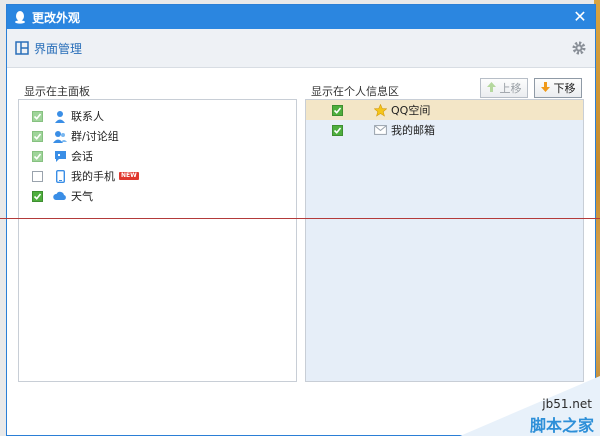  I want to click on gear-icon, so click(579, 48).